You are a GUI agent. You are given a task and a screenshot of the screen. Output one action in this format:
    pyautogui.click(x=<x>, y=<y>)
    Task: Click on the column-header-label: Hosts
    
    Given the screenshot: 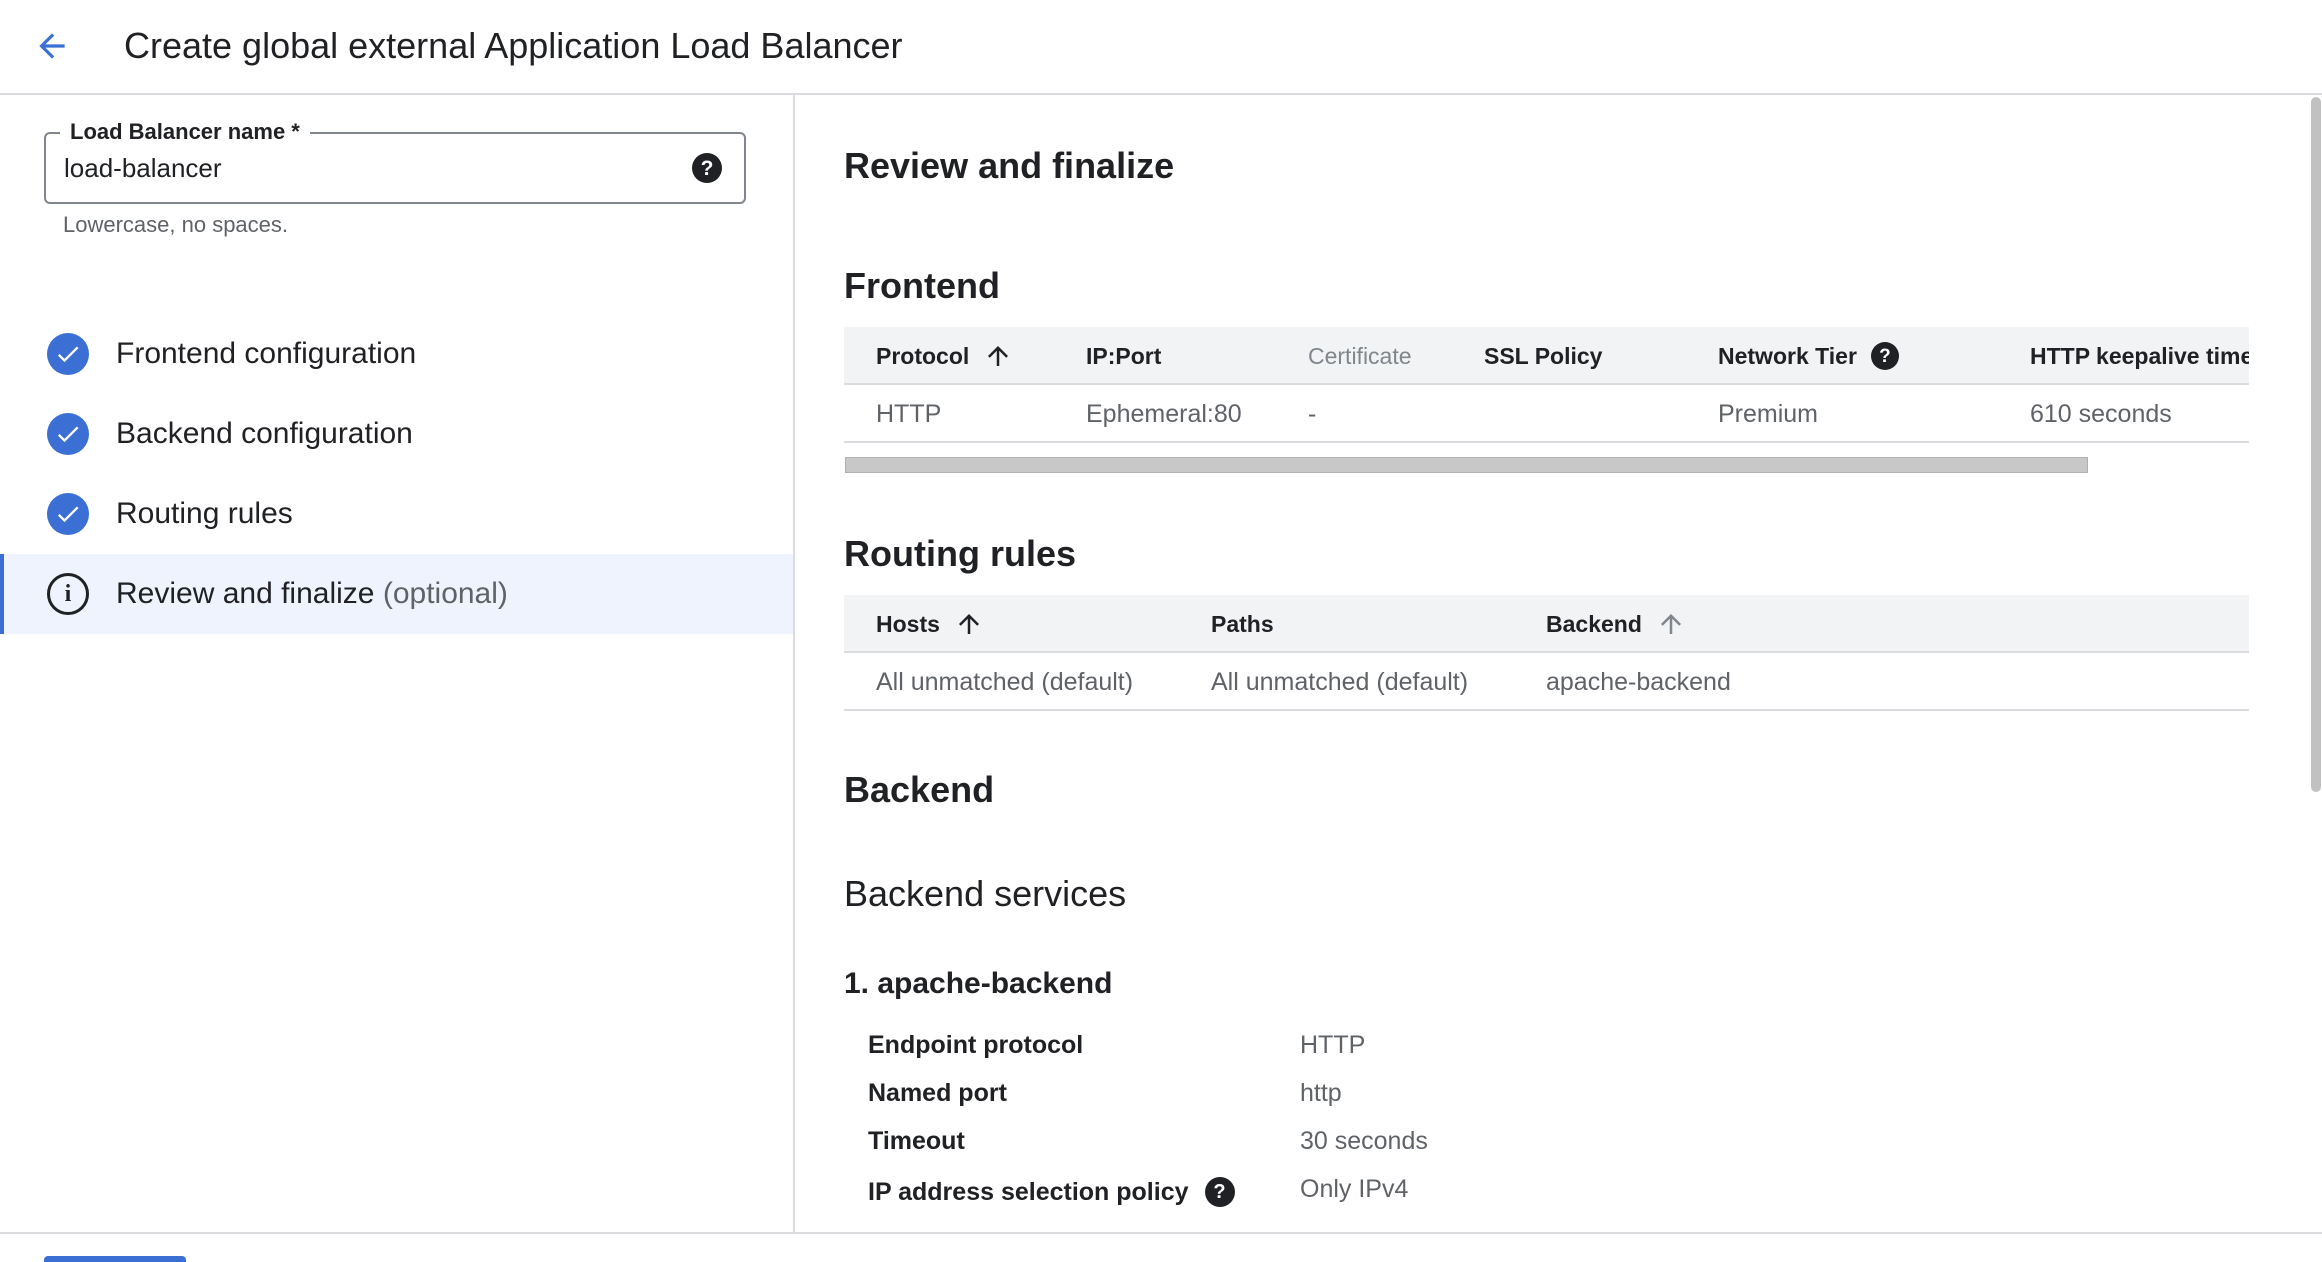 What is the action you would take?
    pyautogui.click(x=908, y=623)
    